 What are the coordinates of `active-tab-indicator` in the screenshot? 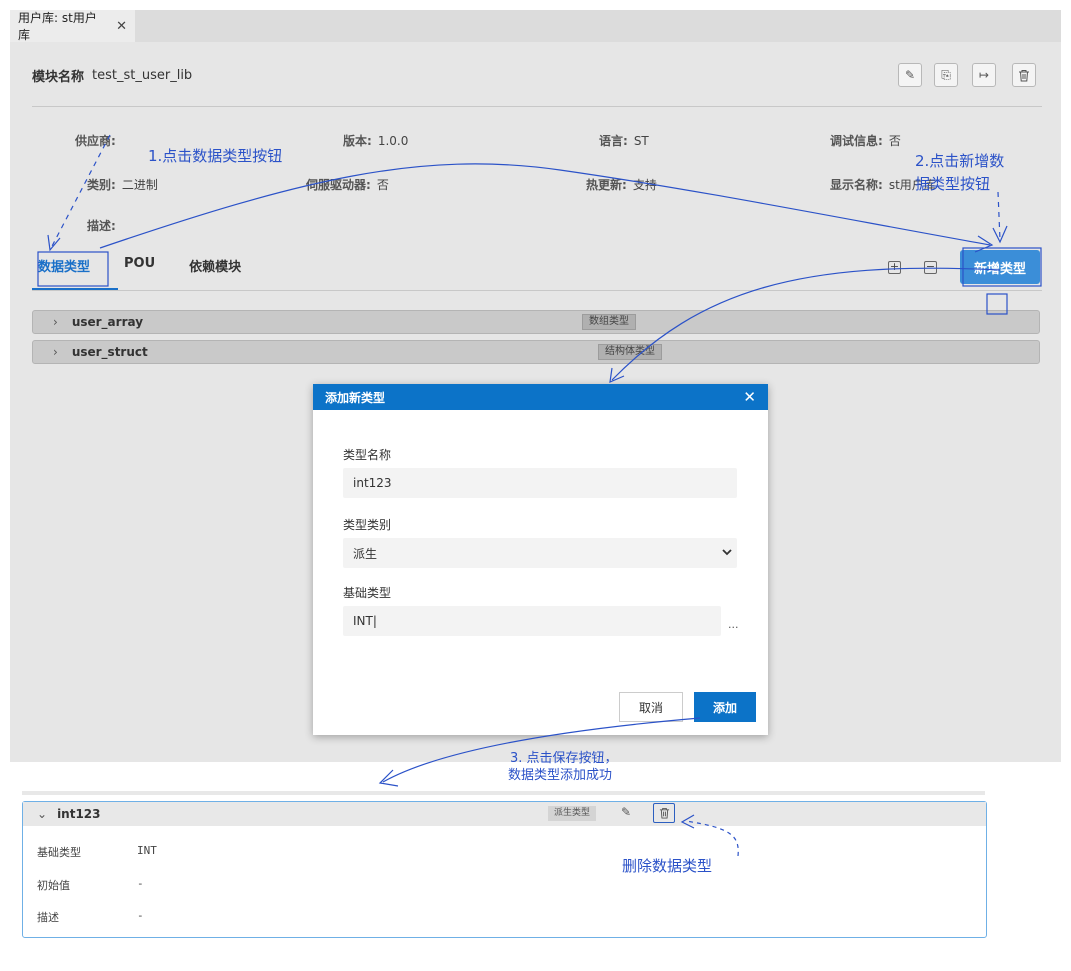 It's located at (75, 289).